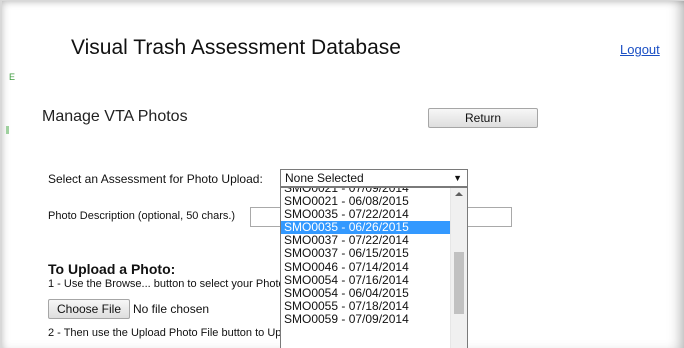 The height and width of the screenshot is (348, 684). I want to click on dropdown-option: SMO0054 - 06/04/2015, so click(365, 293).